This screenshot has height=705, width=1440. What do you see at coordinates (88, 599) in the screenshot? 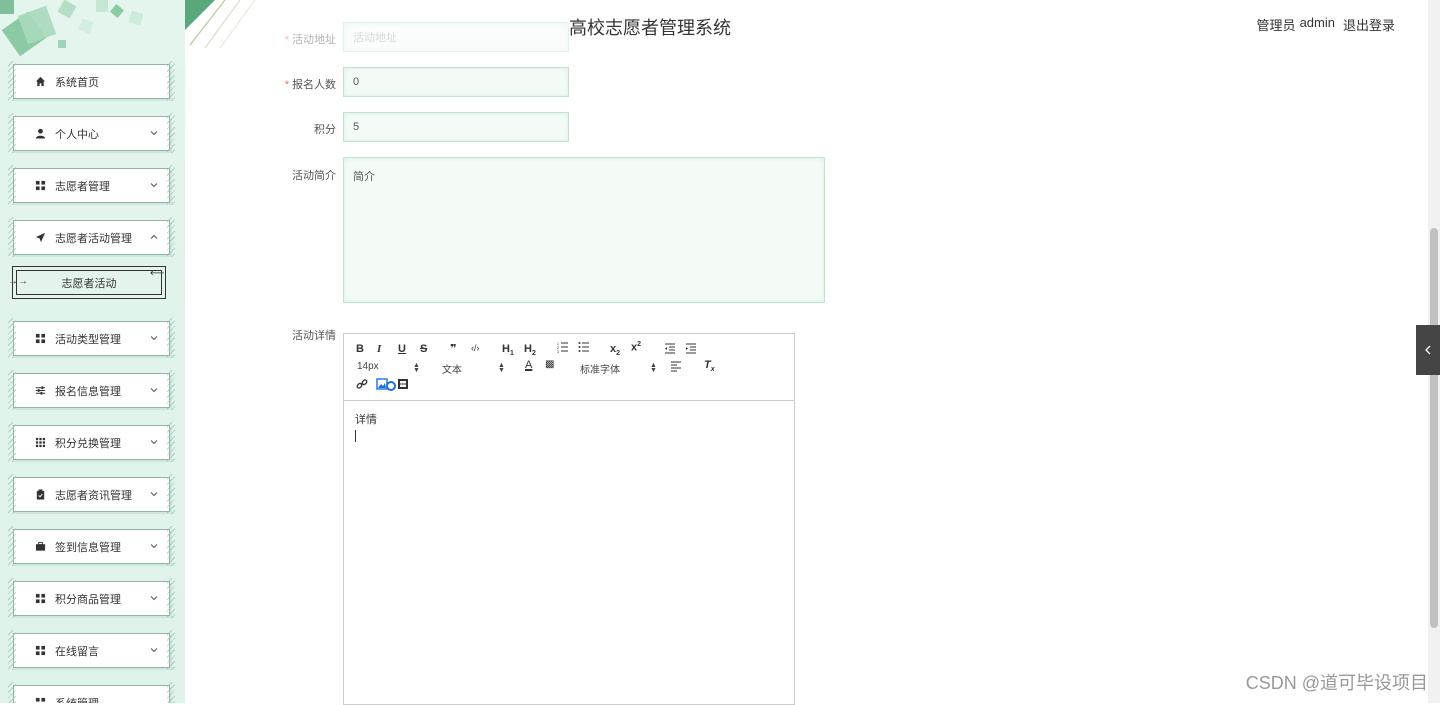
I see `sidebar-item-label: 积分商品管理` at bounding box center [88, 599].